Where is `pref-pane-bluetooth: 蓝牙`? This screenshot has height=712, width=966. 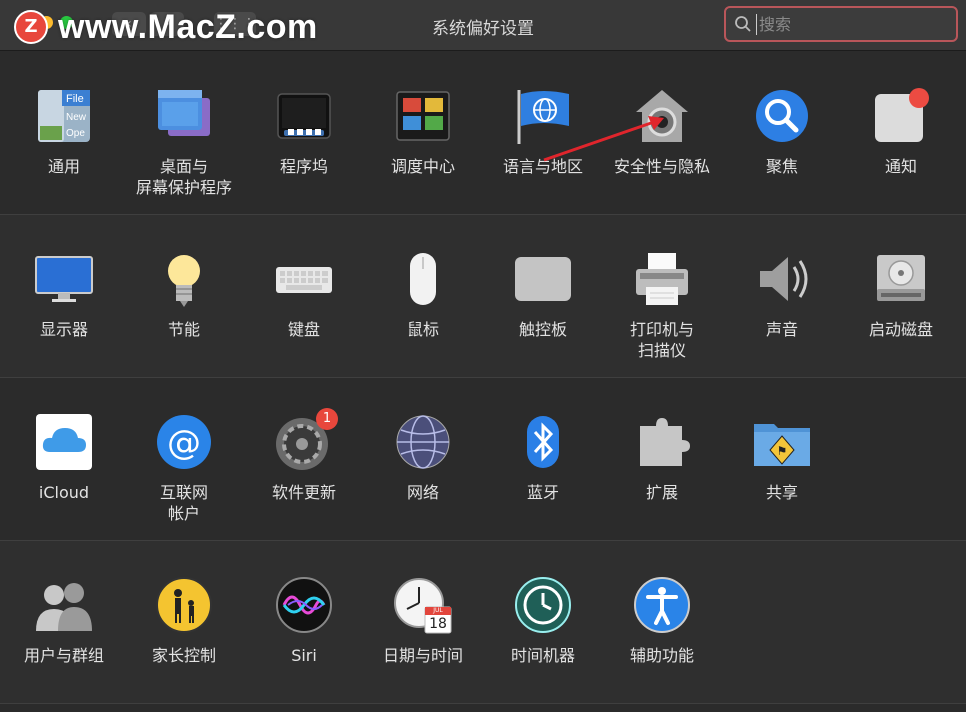
pref-pane-bluetooth: 蓝牙 is located at coordinates (543, 457).